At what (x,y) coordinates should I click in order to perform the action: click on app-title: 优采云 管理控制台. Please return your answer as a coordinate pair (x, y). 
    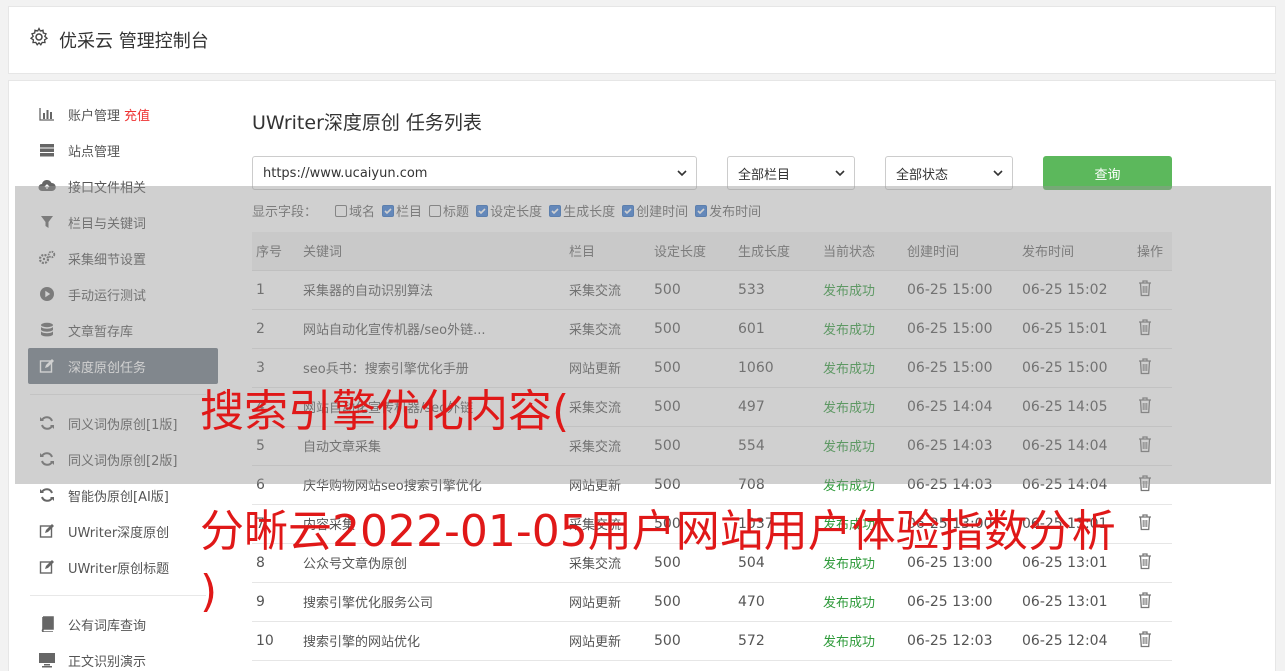
    Looking at the image, I should click on (134, 41).